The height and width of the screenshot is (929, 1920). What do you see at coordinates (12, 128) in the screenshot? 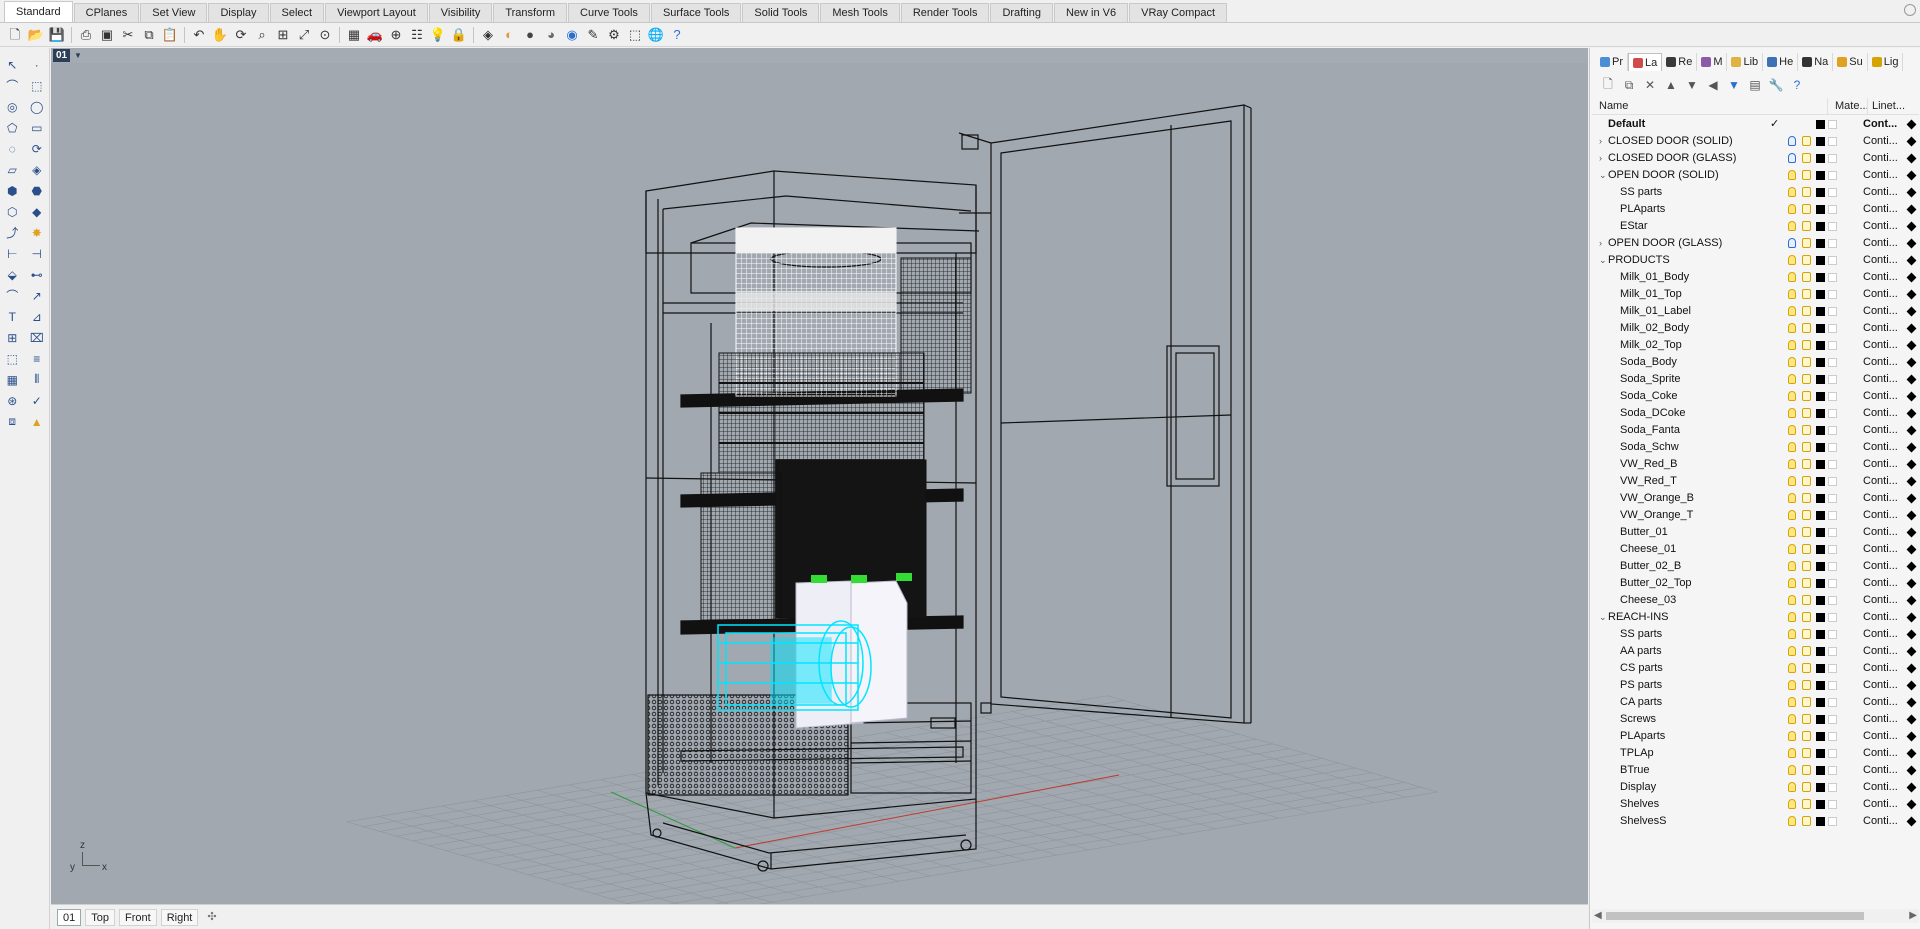
I see `polygon-icon: ⬠` at bounding box center [12, 128].